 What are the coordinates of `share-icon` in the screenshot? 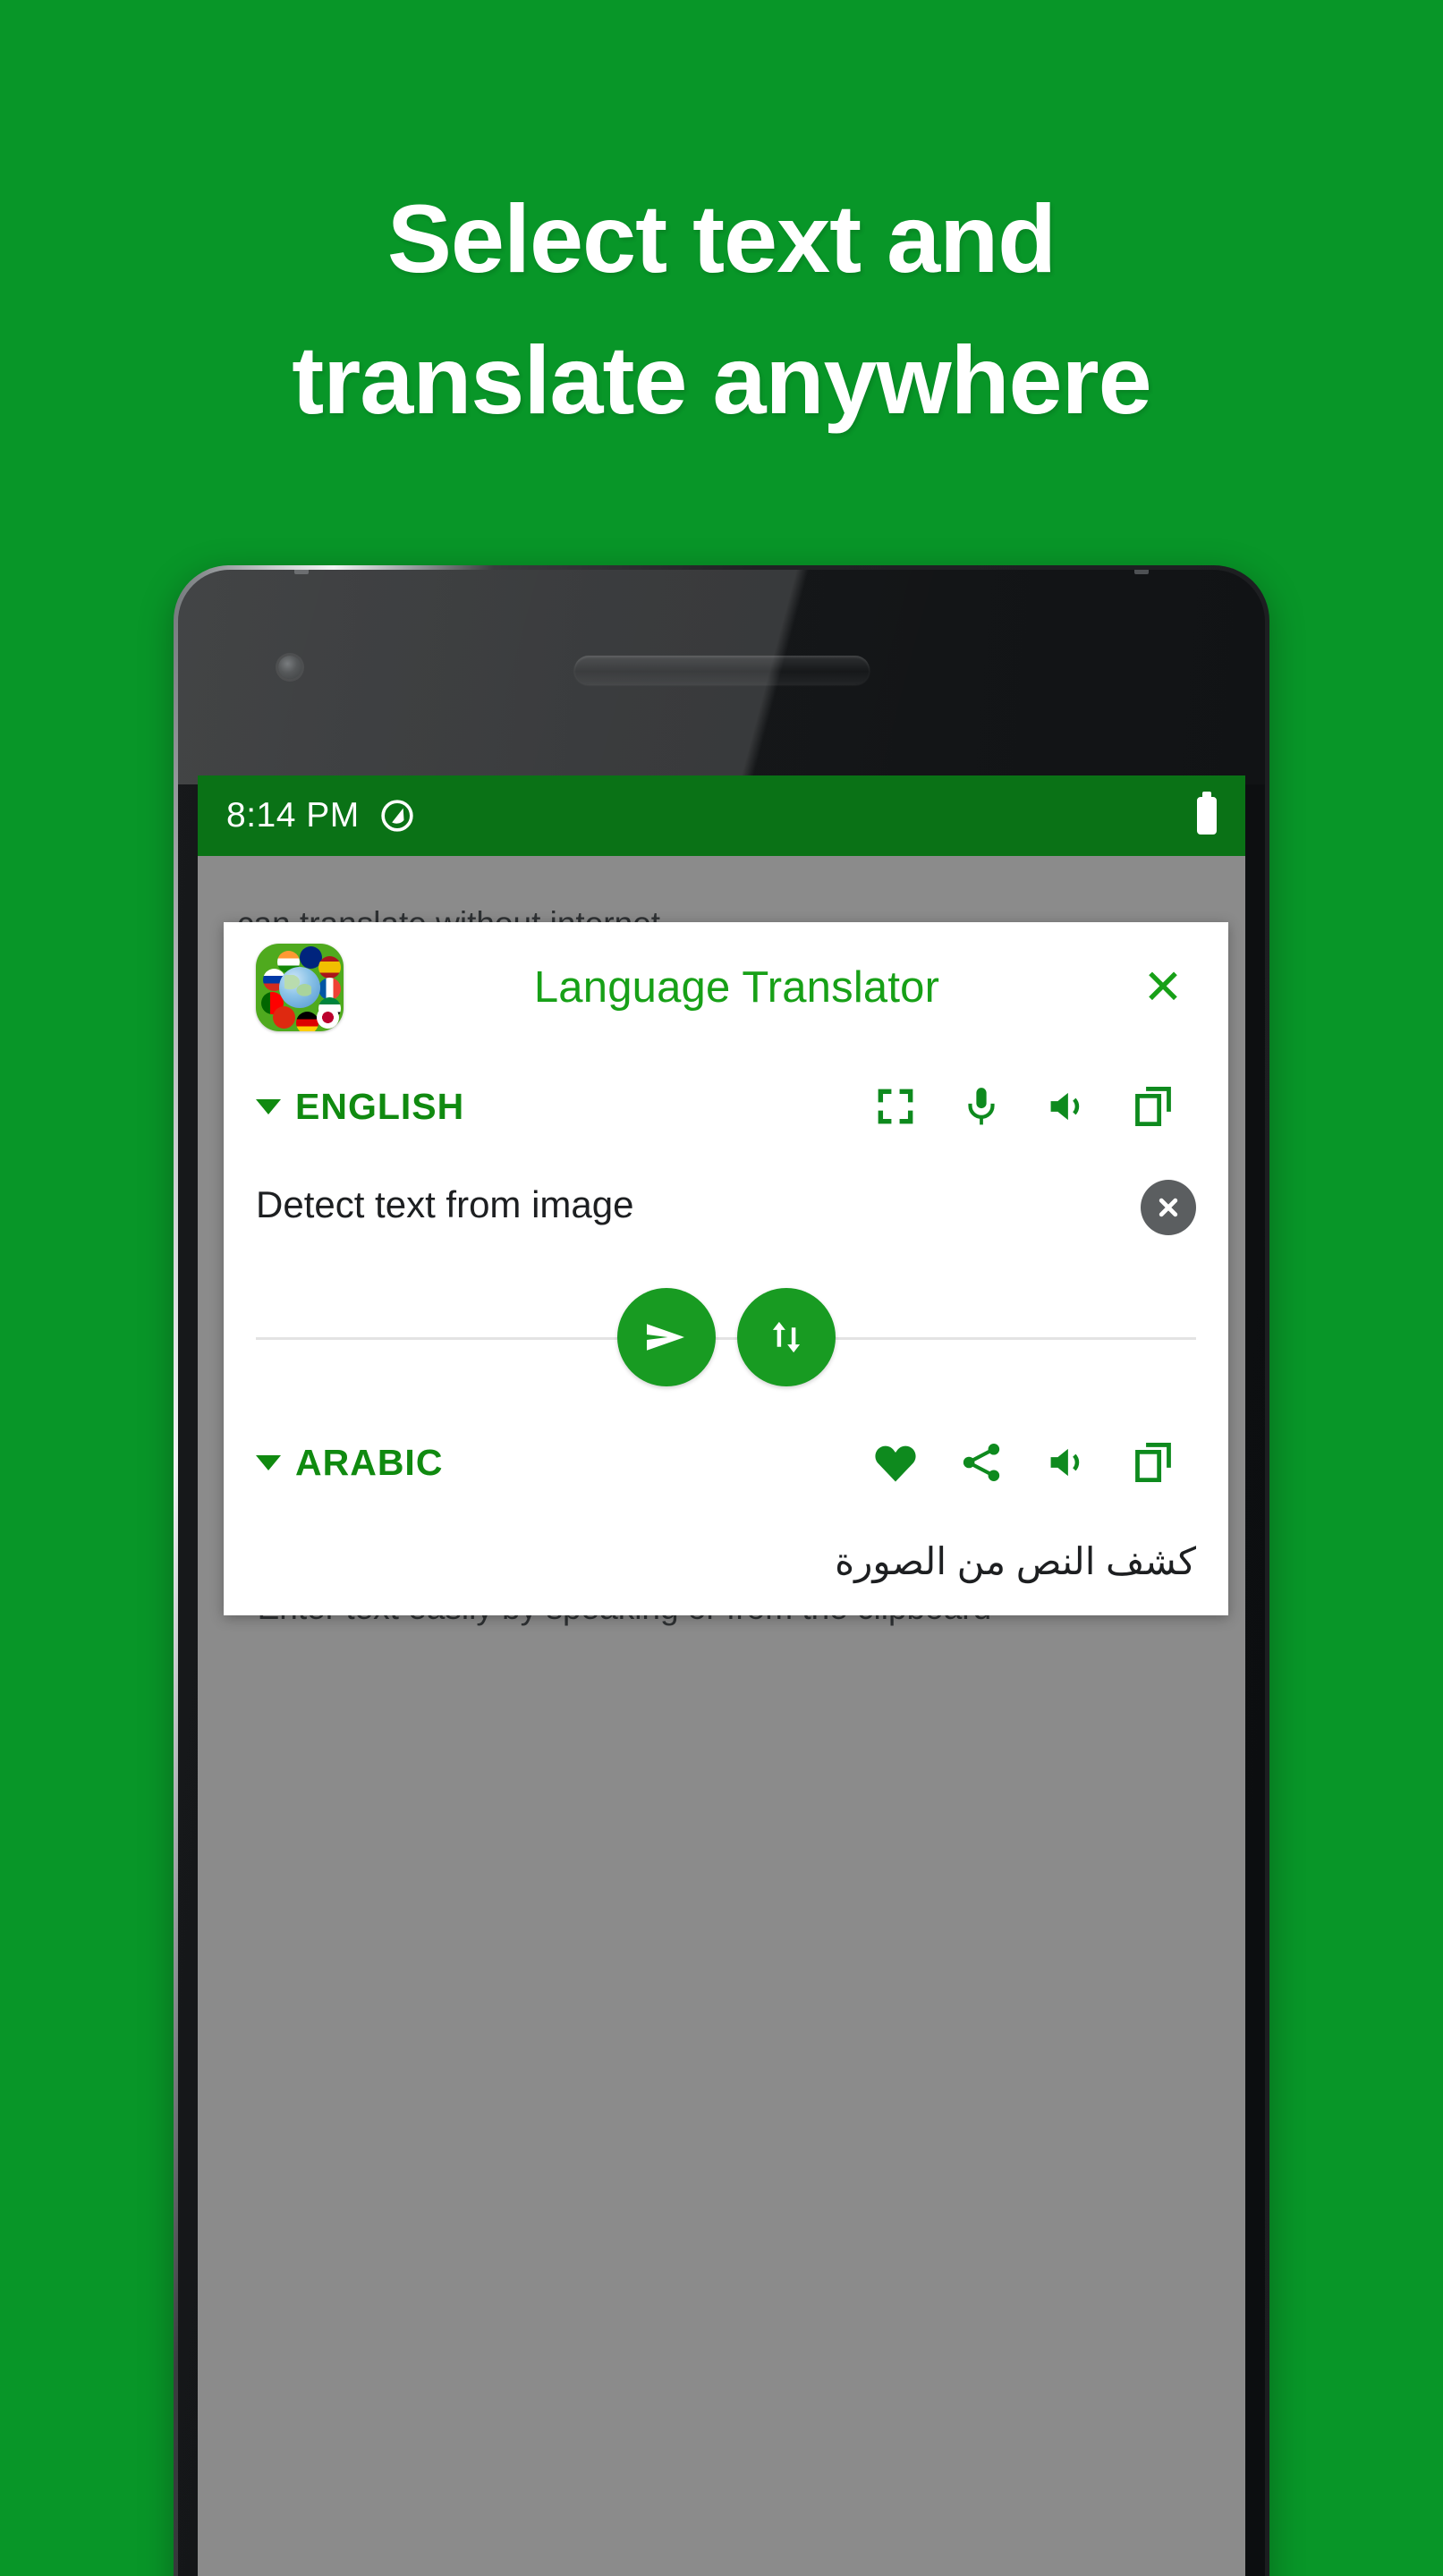 It's located at (981, 1462).